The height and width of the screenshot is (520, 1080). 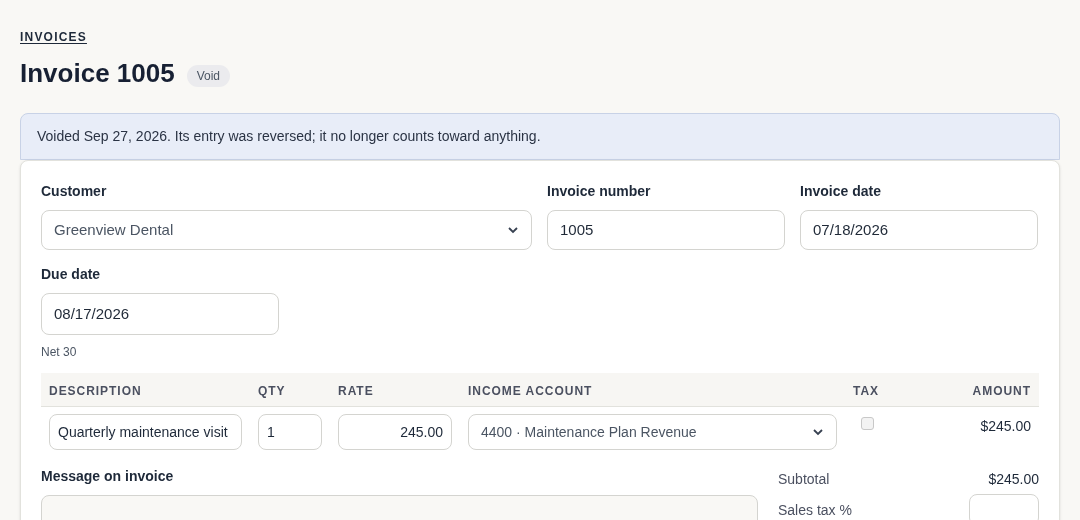 I want to click on column-header: INCOME ACCOUNT, so click(x=530, y=390).